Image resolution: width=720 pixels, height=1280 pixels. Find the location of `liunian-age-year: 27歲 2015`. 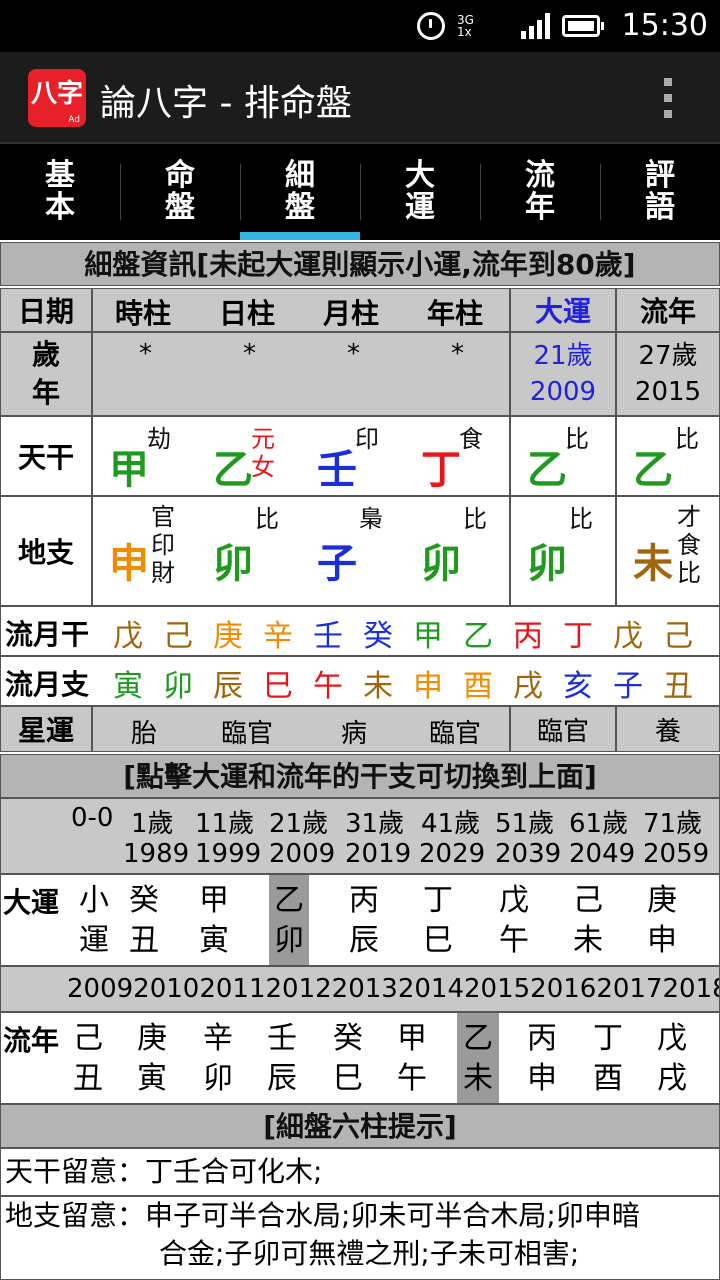

liunian-age-year: 27歲 2015 is located at coordinates (668, 374).